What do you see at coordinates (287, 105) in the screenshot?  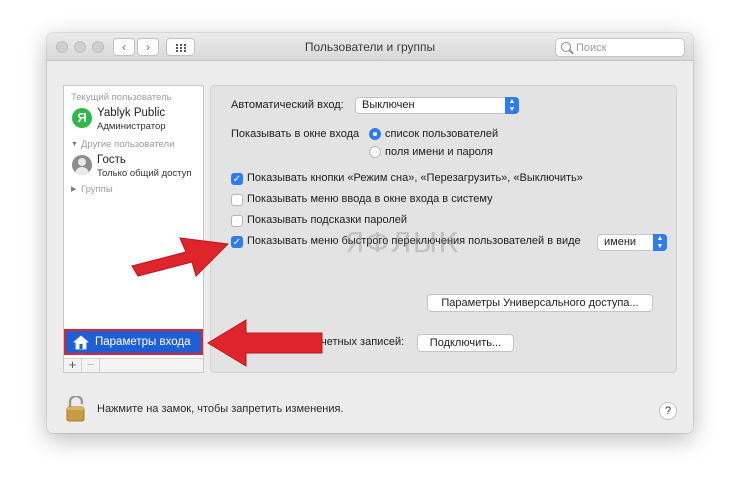 I see `auto-login-label: Автоматический вход:` at bounding box center [287, 105].